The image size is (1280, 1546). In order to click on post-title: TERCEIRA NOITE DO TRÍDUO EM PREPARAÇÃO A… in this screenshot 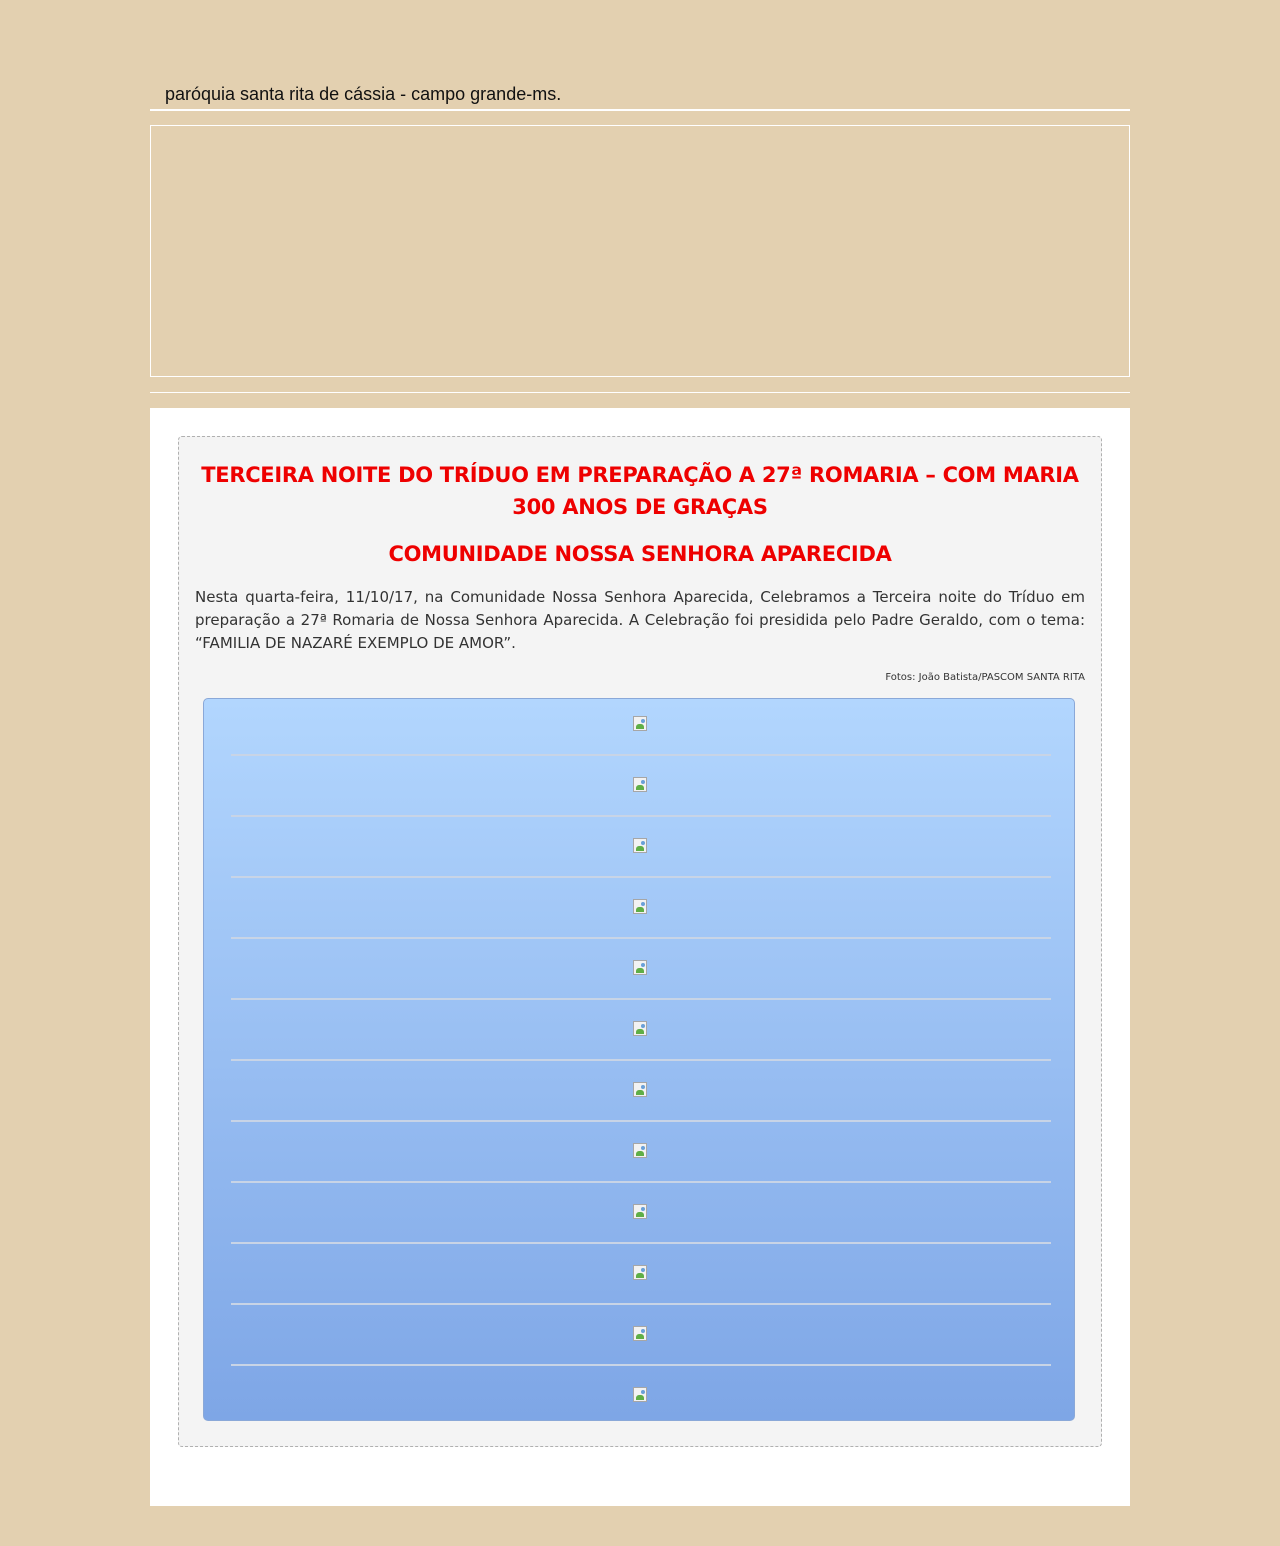, I will do `click(640, 491)`.